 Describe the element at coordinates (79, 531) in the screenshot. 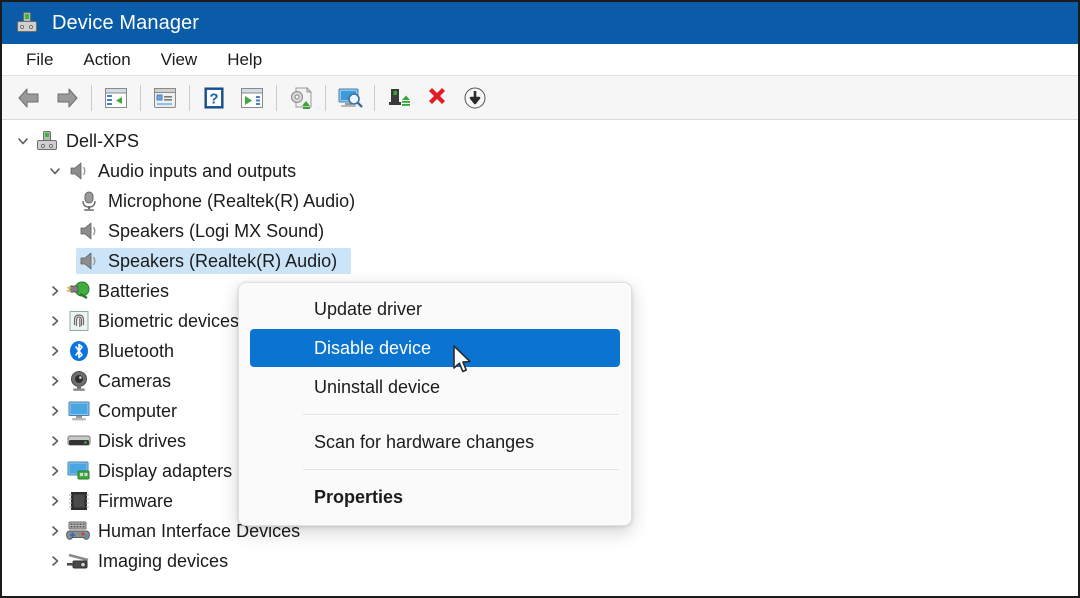

I see `hid-gamepad-icon` at that location.